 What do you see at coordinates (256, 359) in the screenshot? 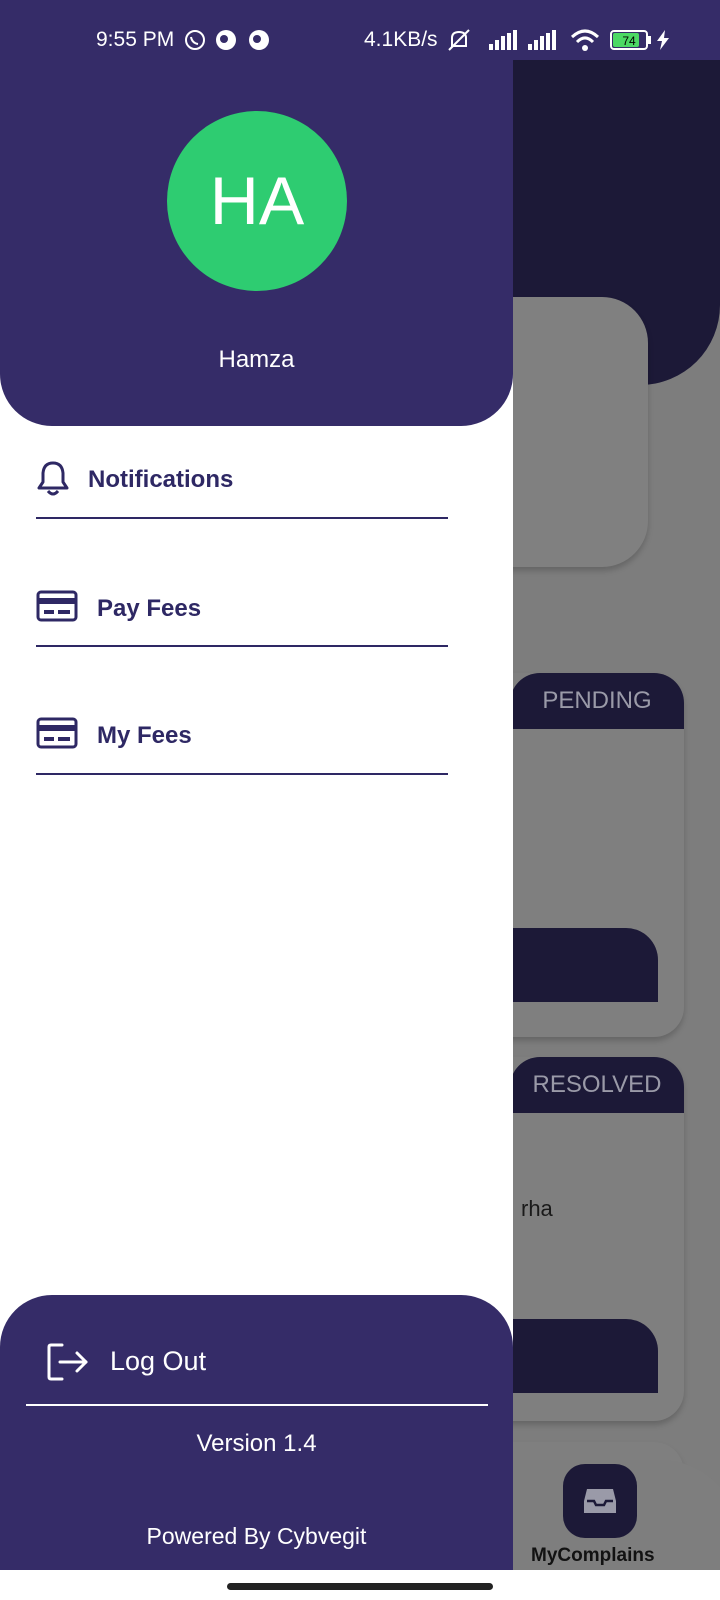
I see `user-name: Hamza` at bounding box center [256, 359].